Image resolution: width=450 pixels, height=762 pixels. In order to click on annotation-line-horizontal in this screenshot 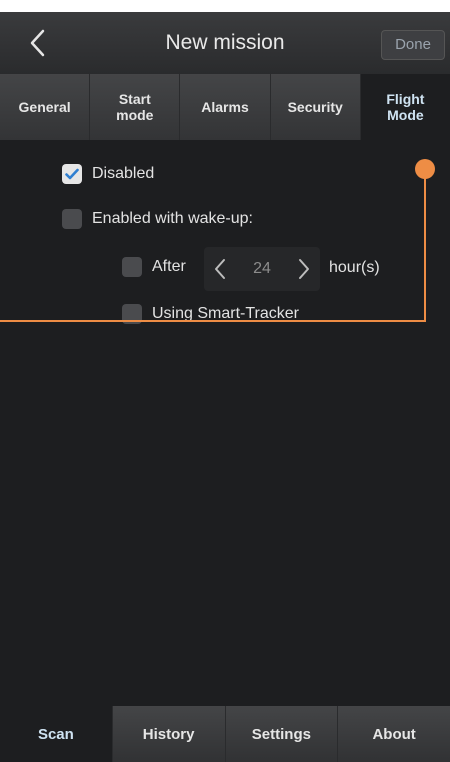, I will do `click(213, 321)`.